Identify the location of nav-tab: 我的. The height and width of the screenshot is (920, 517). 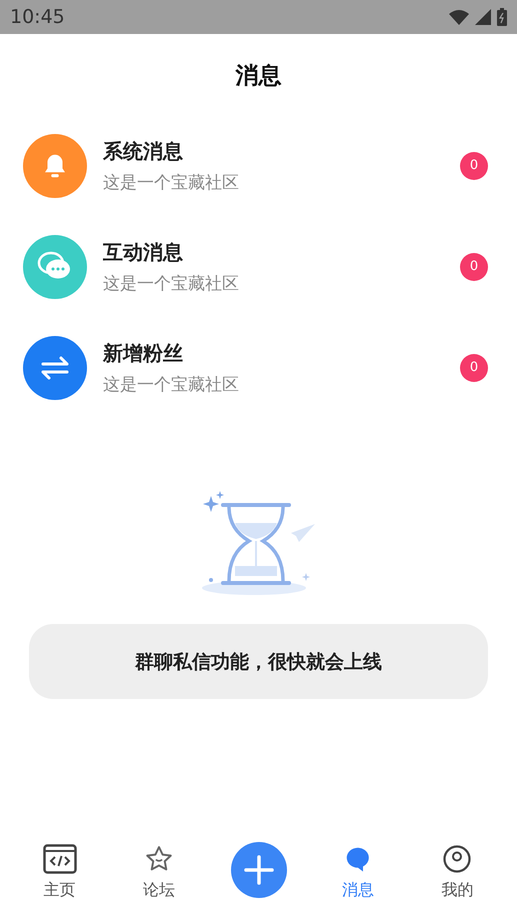
(458, 865).